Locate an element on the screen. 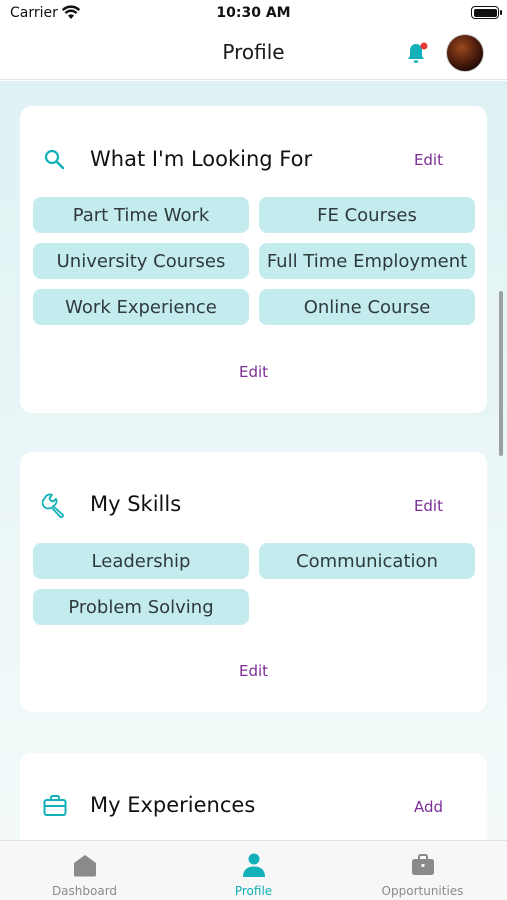 Image resolution: width=507 pixels, height=900 pixels. tab-opportunities: Opportunities is located at coordinates (422, 870).